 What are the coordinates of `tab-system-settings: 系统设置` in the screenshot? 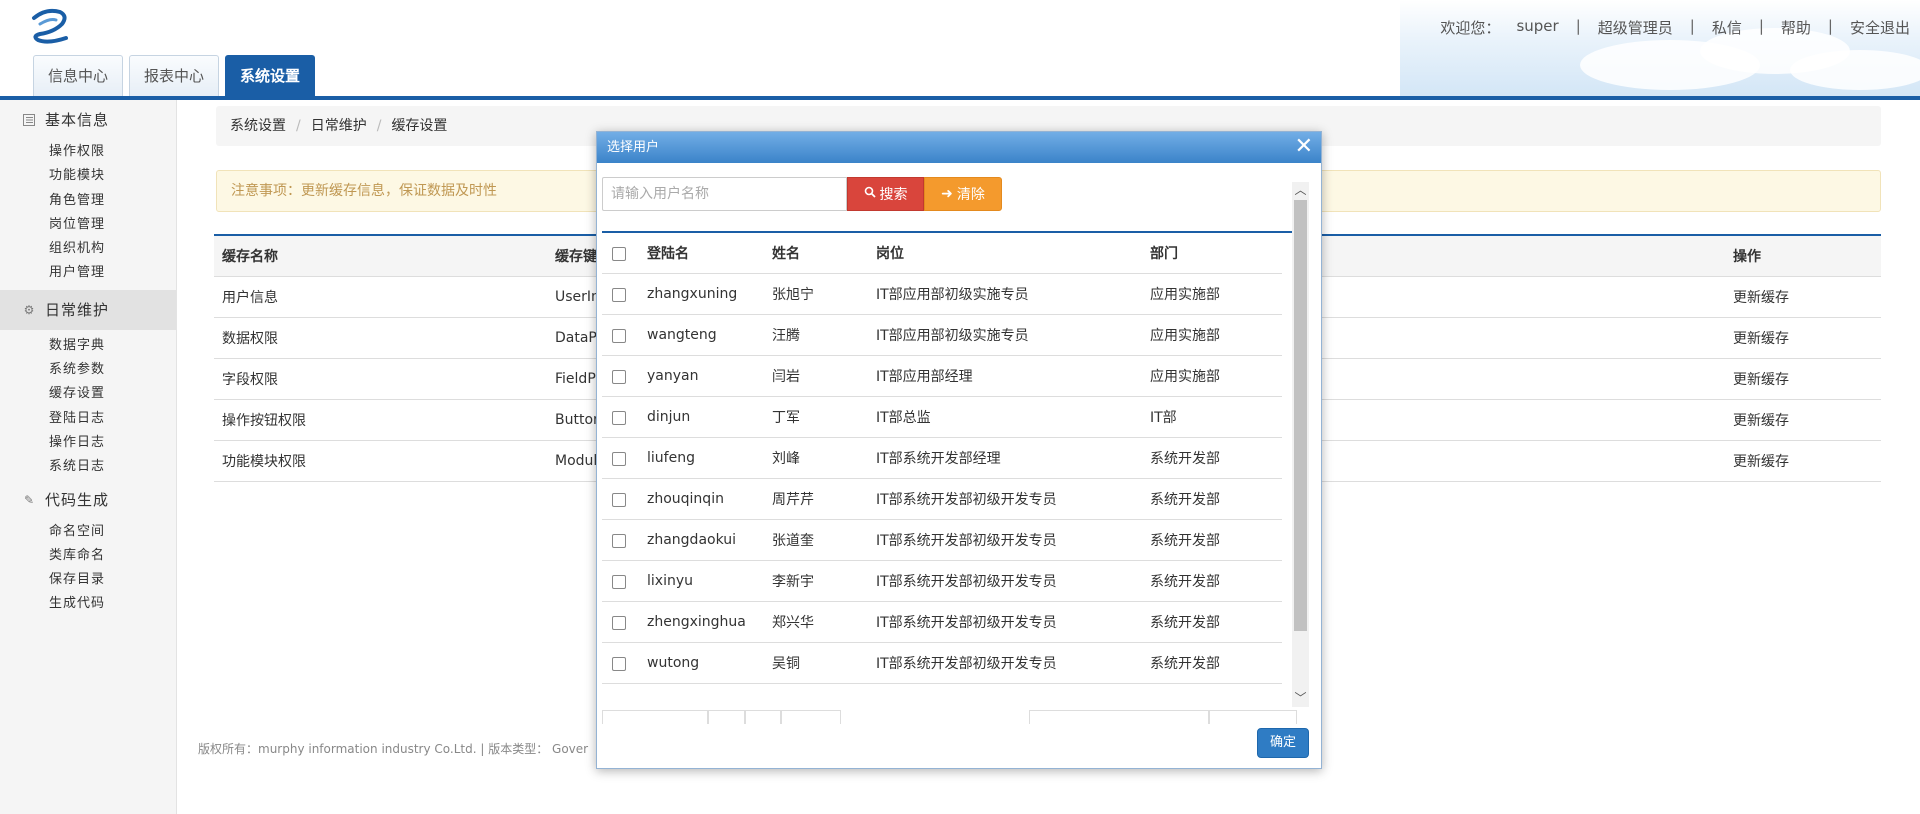 It's located at (270, 76).